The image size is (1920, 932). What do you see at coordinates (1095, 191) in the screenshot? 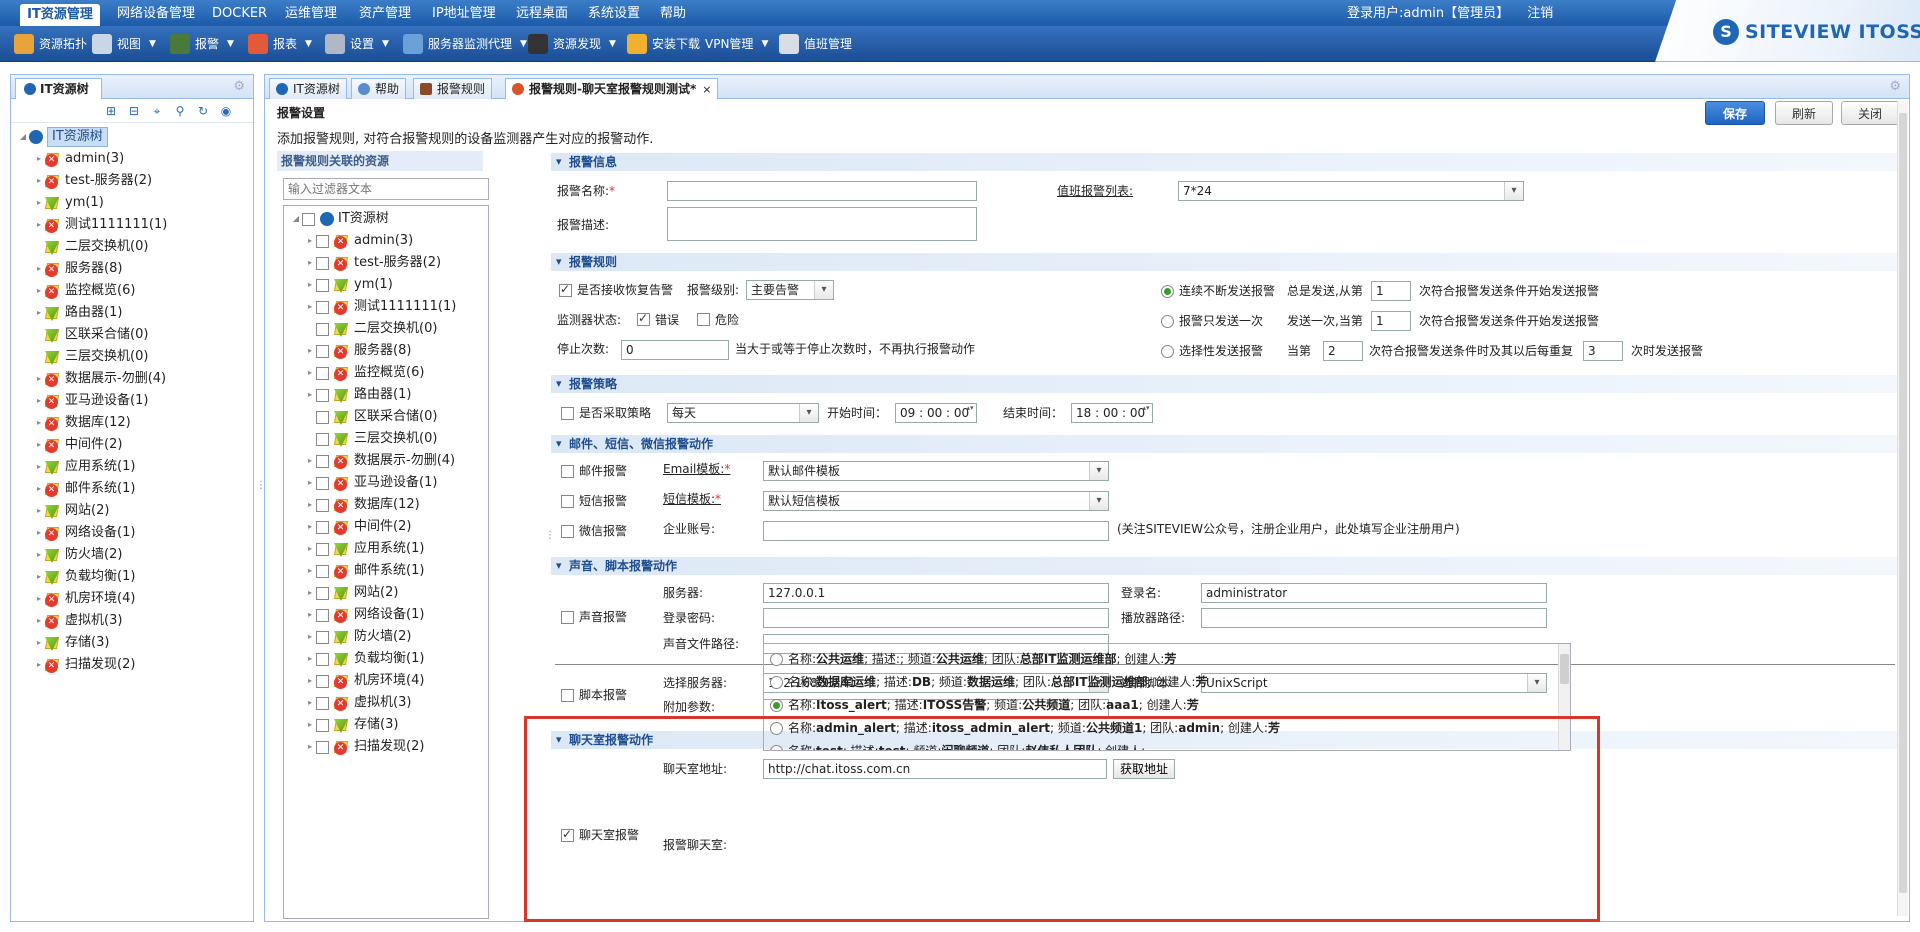
I see `duty-list-label: 值班报警列表:` at bounding box center [1095, 191].